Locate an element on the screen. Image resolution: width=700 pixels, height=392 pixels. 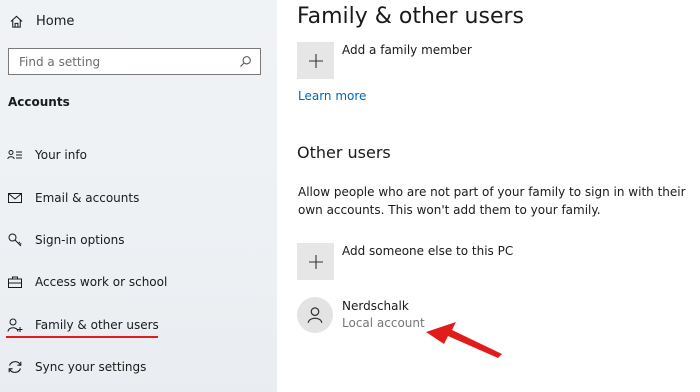
sidebar-item-your-info: Your info is located at coordinates (138, 155).